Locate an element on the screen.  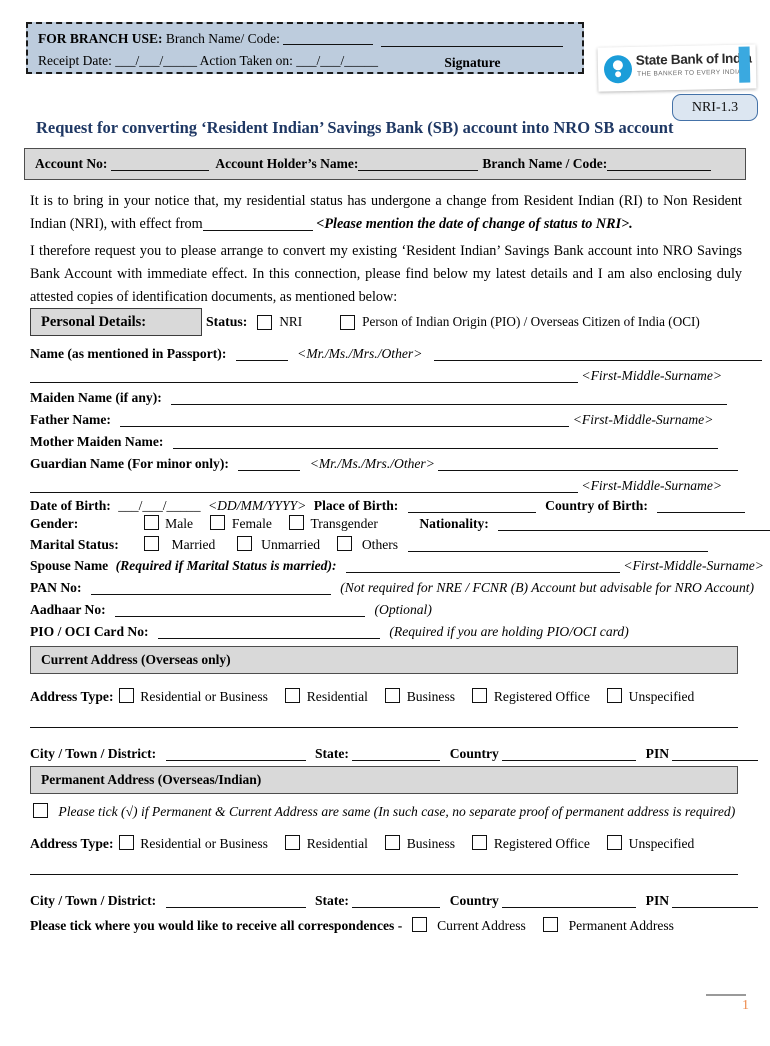
permanent-country-input is located at coordinates (569, 901).